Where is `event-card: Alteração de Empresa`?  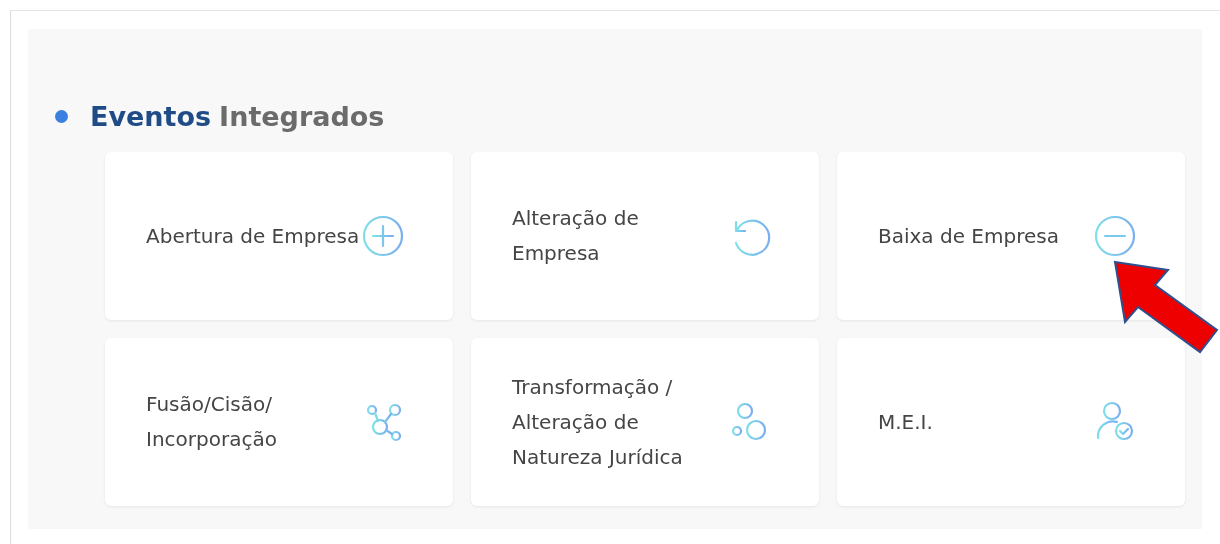 event-card: Alteração de Empresa is located at coordinates (645, 236).